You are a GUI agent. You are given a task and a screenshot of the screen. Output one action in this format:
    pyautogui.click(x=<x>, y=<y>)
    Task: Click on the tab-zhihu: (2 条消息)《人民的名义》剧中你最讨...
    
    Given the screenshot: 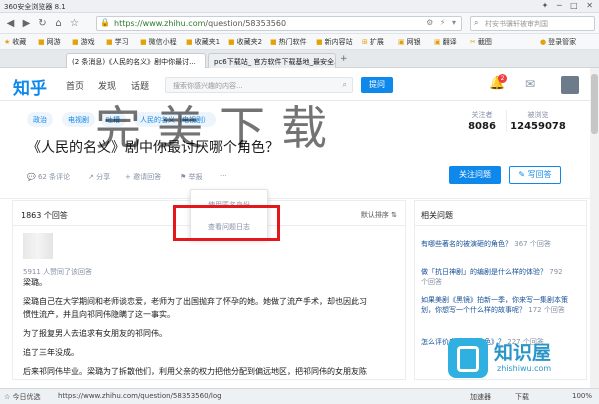 What is the action you would take?
    pyautogui.click(x=136, y=60)
    